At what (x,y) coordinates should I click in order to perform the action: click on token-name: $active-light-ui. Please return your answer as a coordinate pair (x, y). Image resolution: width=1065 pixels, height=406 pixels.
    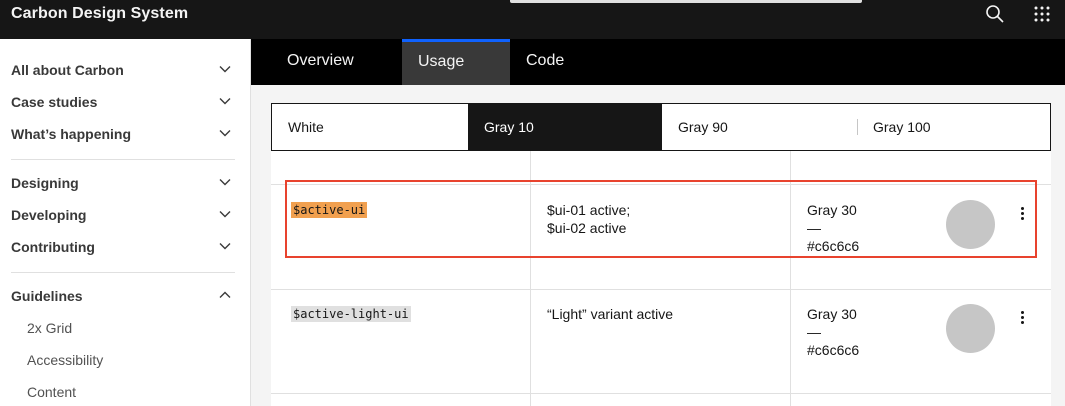
    Looking at the image, I should click on (351, 314).